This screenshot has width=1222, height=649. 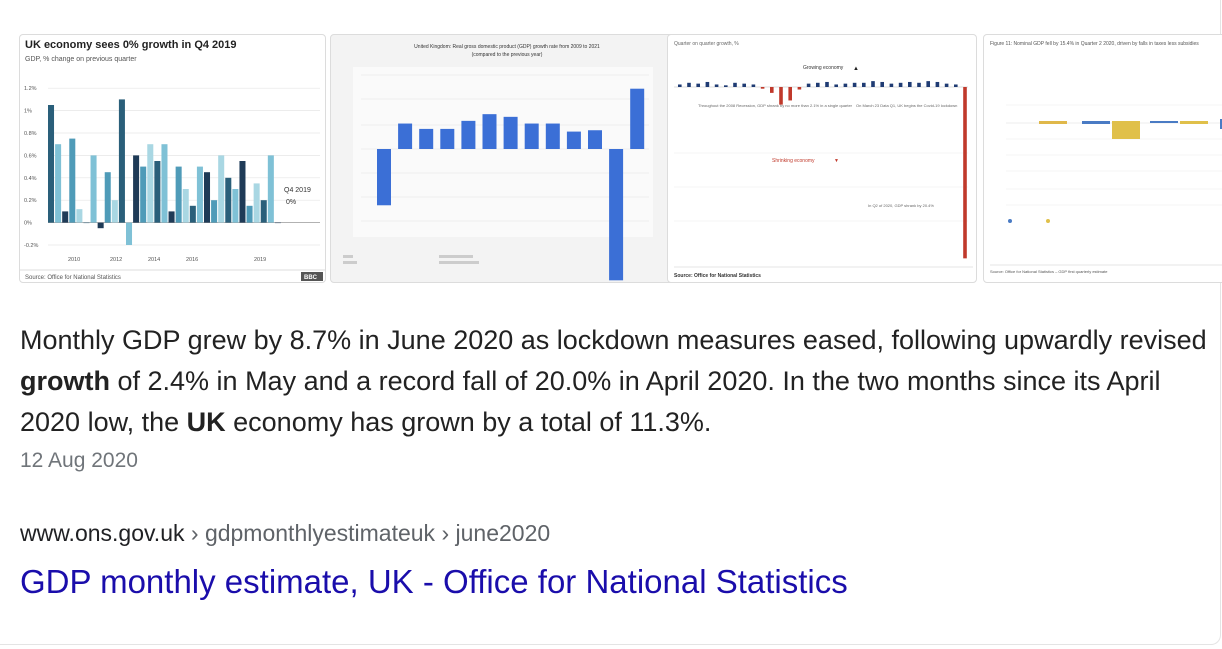 What do you see at coordinates (311, 278) in the screenshot?
I see `chart1-badge: BBC` at bounding box center [311, 278].